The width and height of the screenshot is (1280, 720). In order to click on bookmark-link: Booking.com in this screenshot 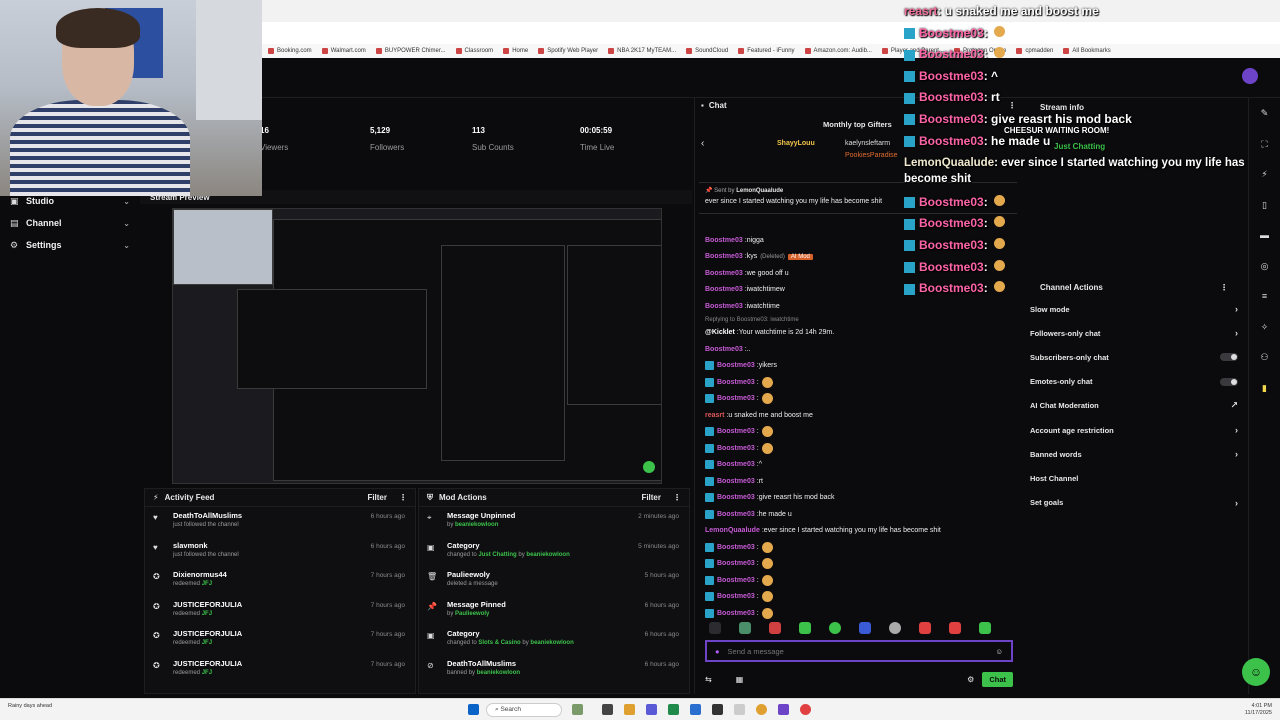, I will do `click(290, 51)`.